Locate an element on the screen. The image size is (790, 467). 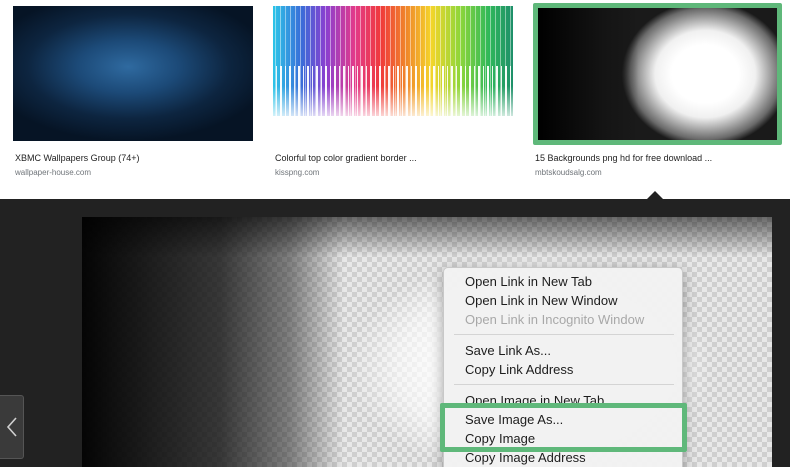
selected-thumbnail is located at coordinates (657, 74).